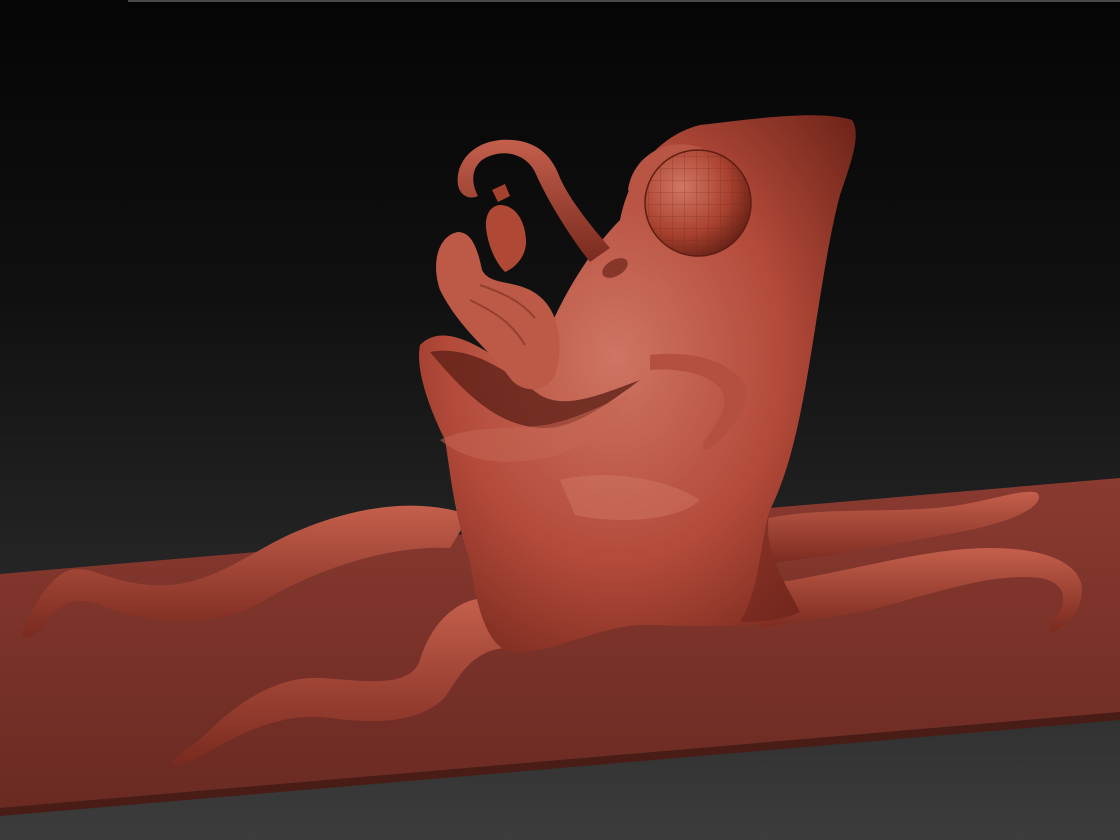  Describe the element at coordinates (506, 238) in the screenshot. I see `lure-fish` at that location.